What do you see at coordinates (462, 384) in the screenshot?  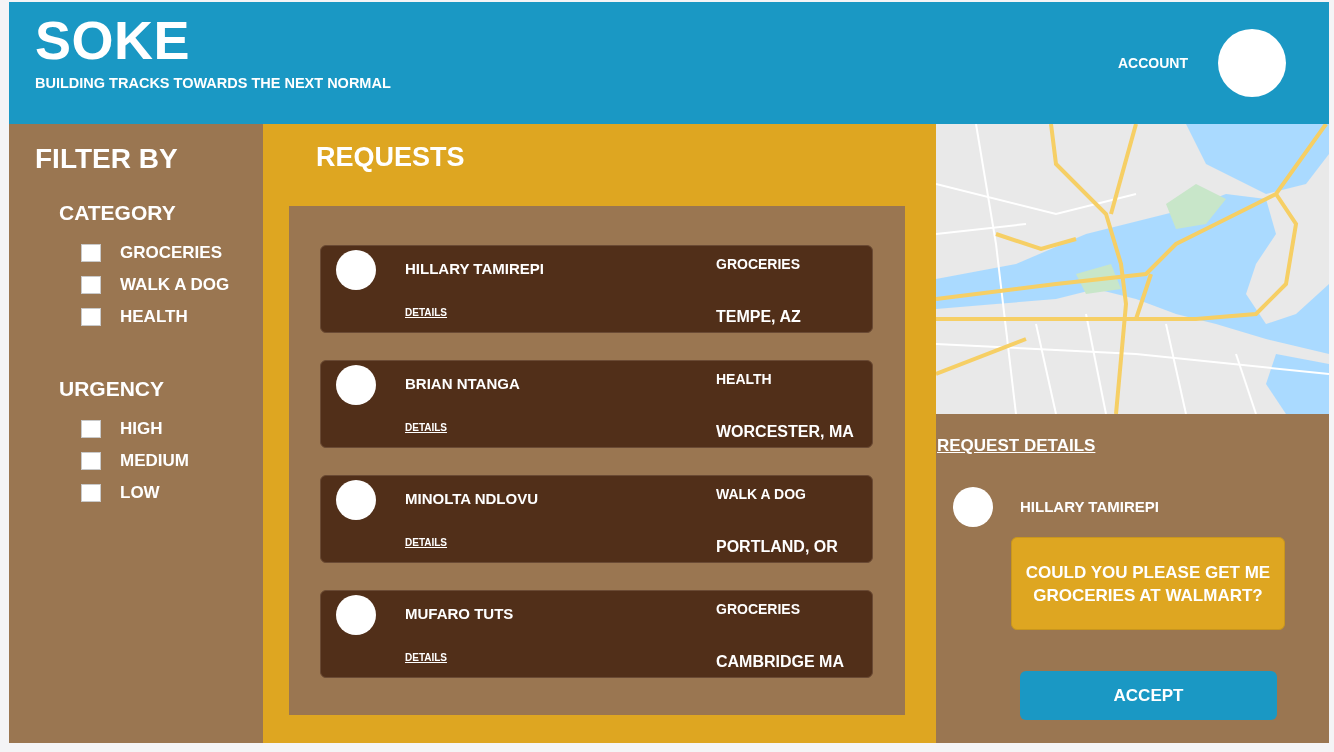 I see `requester-name: BRIAN NTANGA` at bounding box center [462, 384].